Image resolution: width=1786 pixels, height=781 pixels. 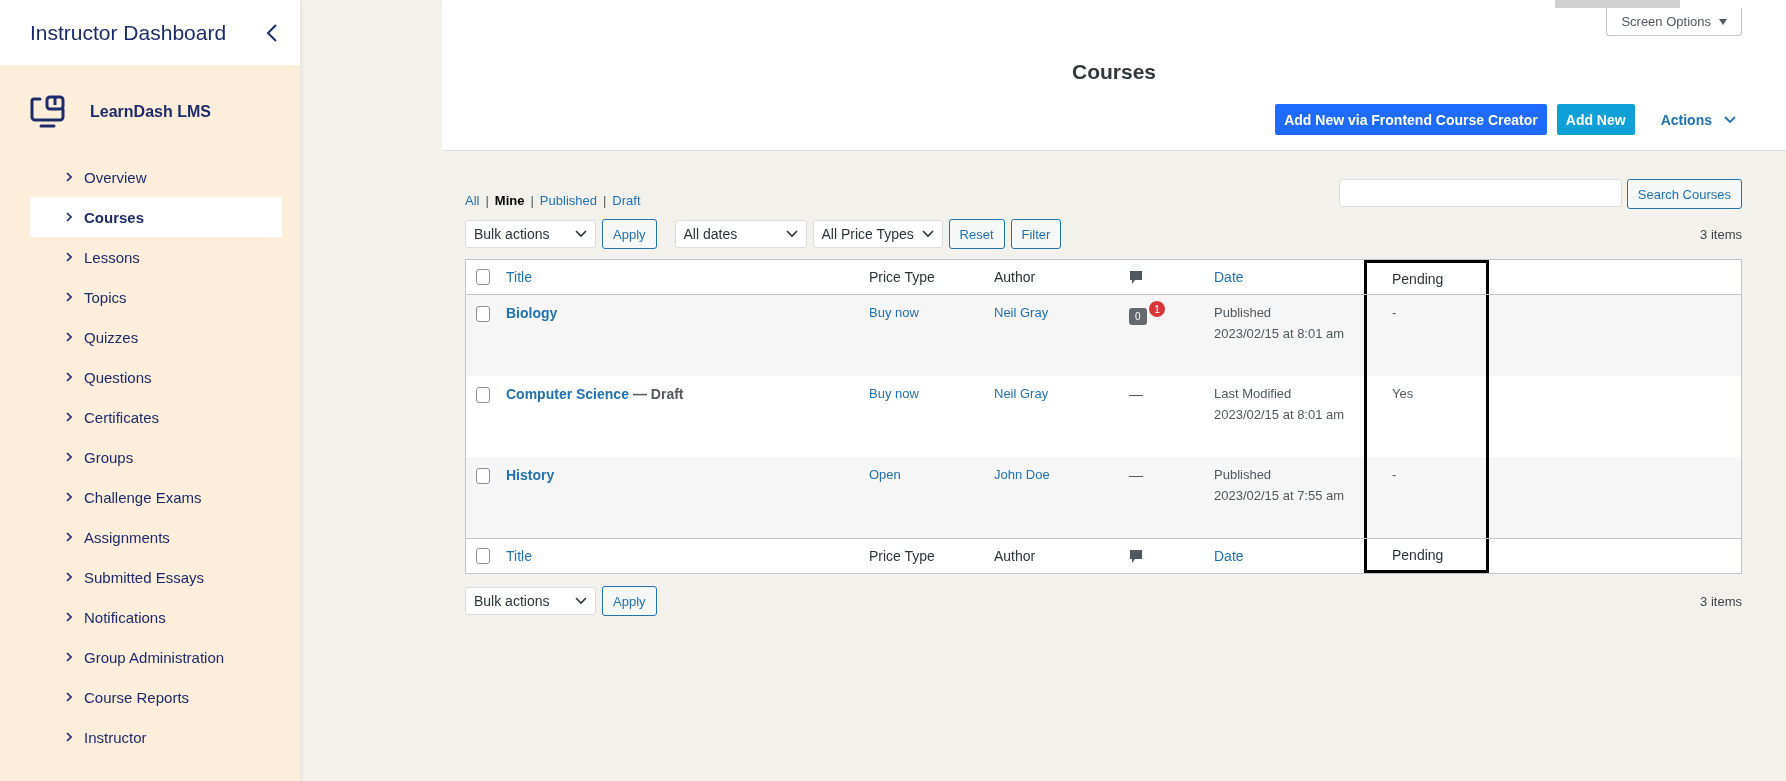 What do you see at coordinates (1403, 393) in the screenshot?
I see `pending-cell: Yes` at bounding box center [1403, 393].